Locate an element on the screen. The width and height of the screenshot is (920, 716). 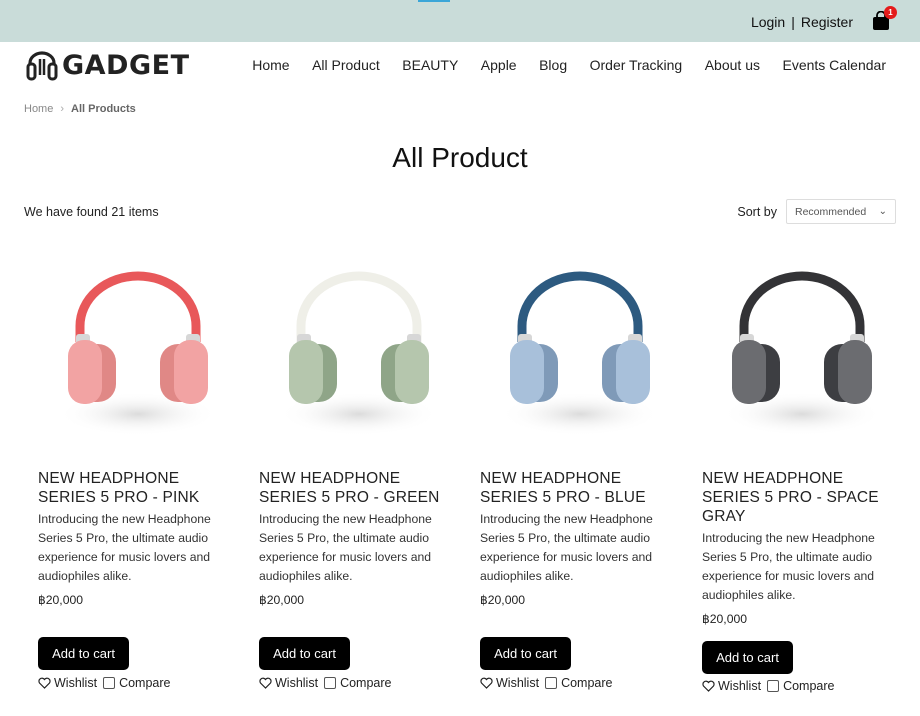
nav-about-us: About us is located at coordinates (732, 65).